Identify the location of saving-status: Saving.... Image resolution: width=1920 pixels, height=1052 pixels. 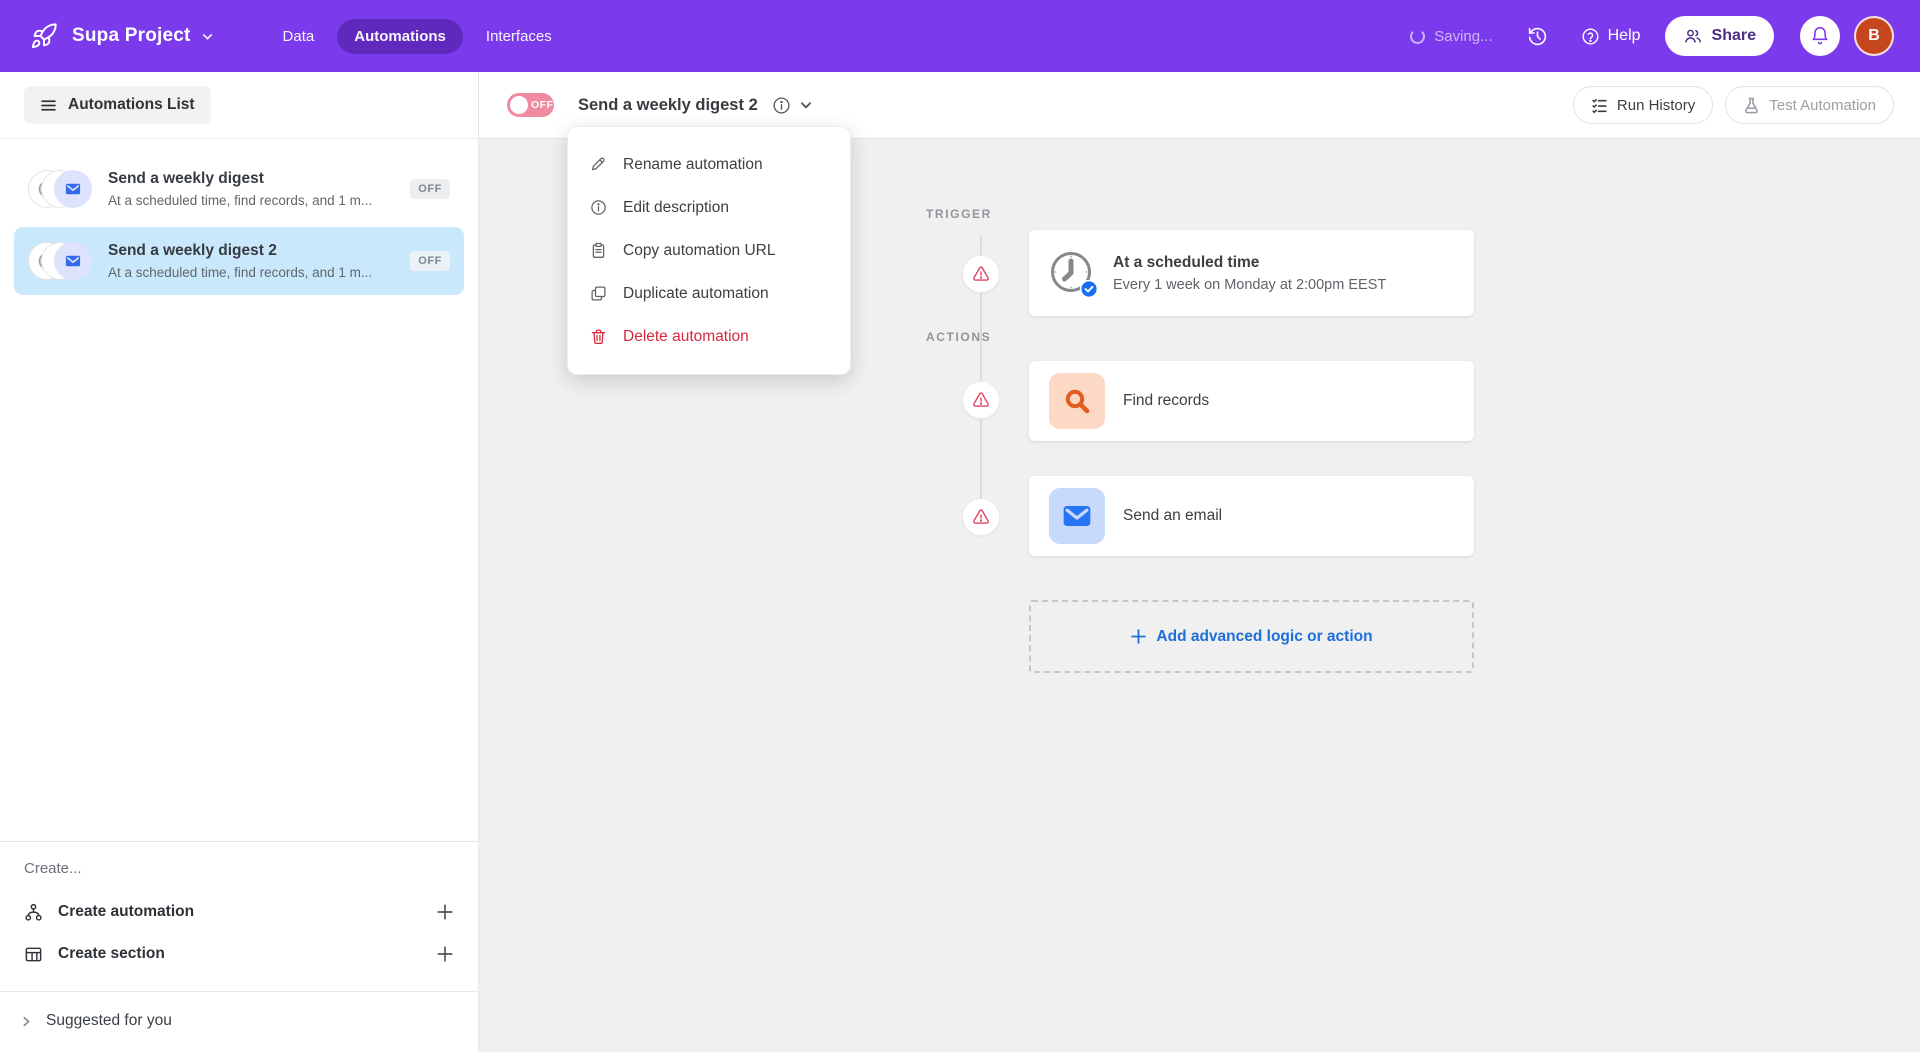
(1451, 36).